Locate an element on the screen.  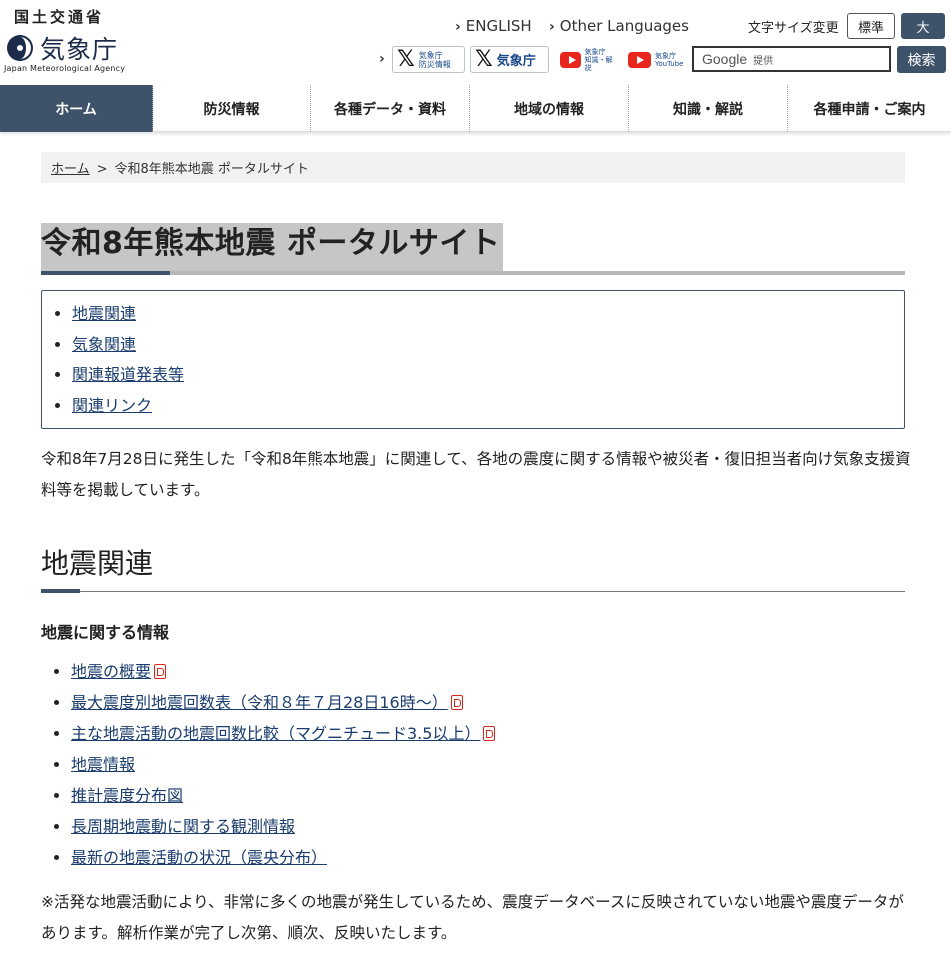
breadcrumb-home-link: ホーム is located at coordinates (70, 169).